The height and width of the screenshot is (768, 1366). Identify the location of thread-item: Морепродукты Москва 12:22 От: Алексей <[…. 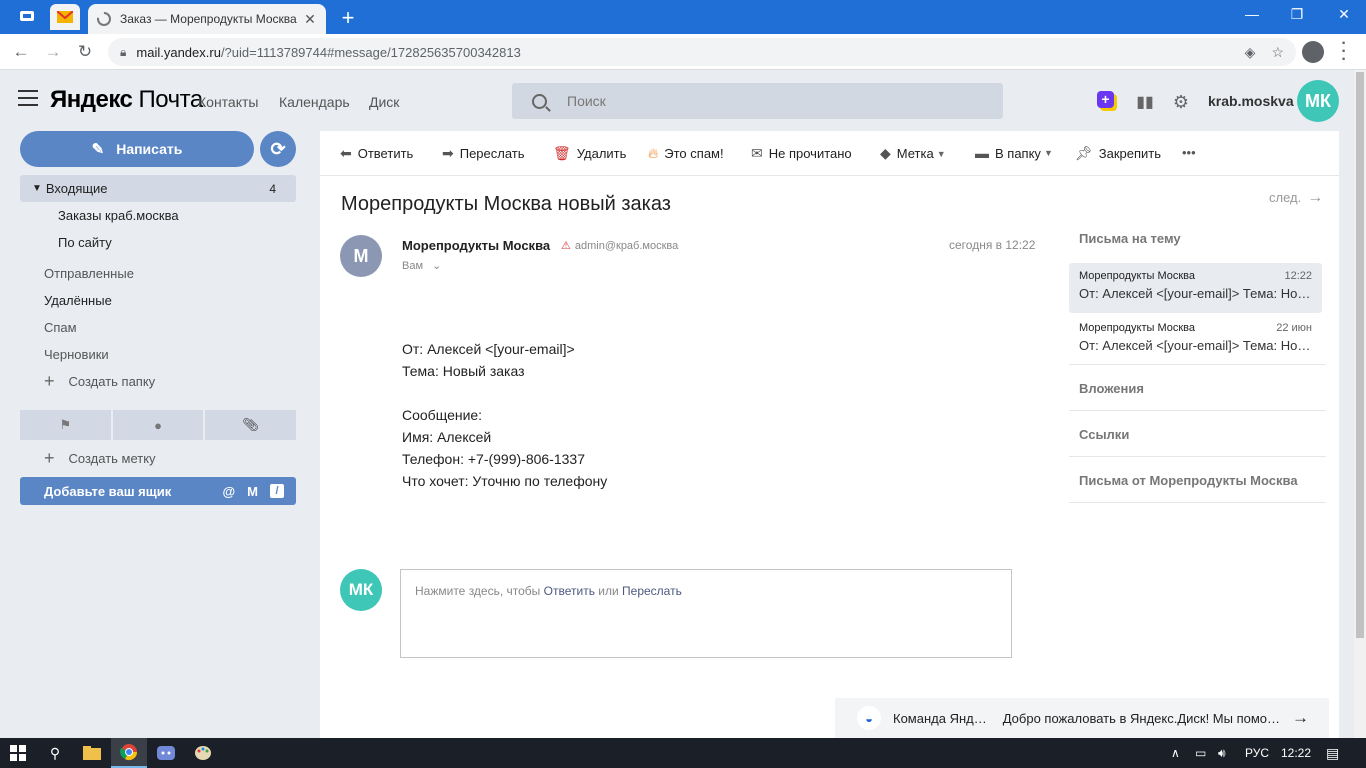
(1195, 288).